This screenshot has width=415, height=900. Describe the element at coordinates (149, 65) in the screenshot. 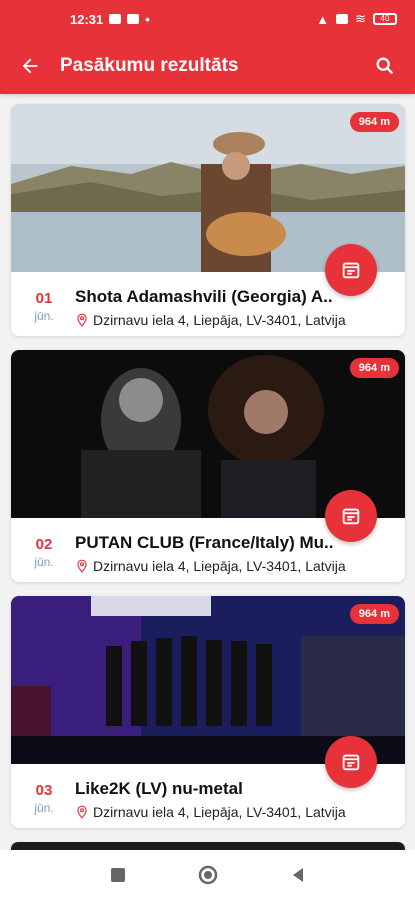

I see `page-title: Pasākumu rezultāts` at that location.